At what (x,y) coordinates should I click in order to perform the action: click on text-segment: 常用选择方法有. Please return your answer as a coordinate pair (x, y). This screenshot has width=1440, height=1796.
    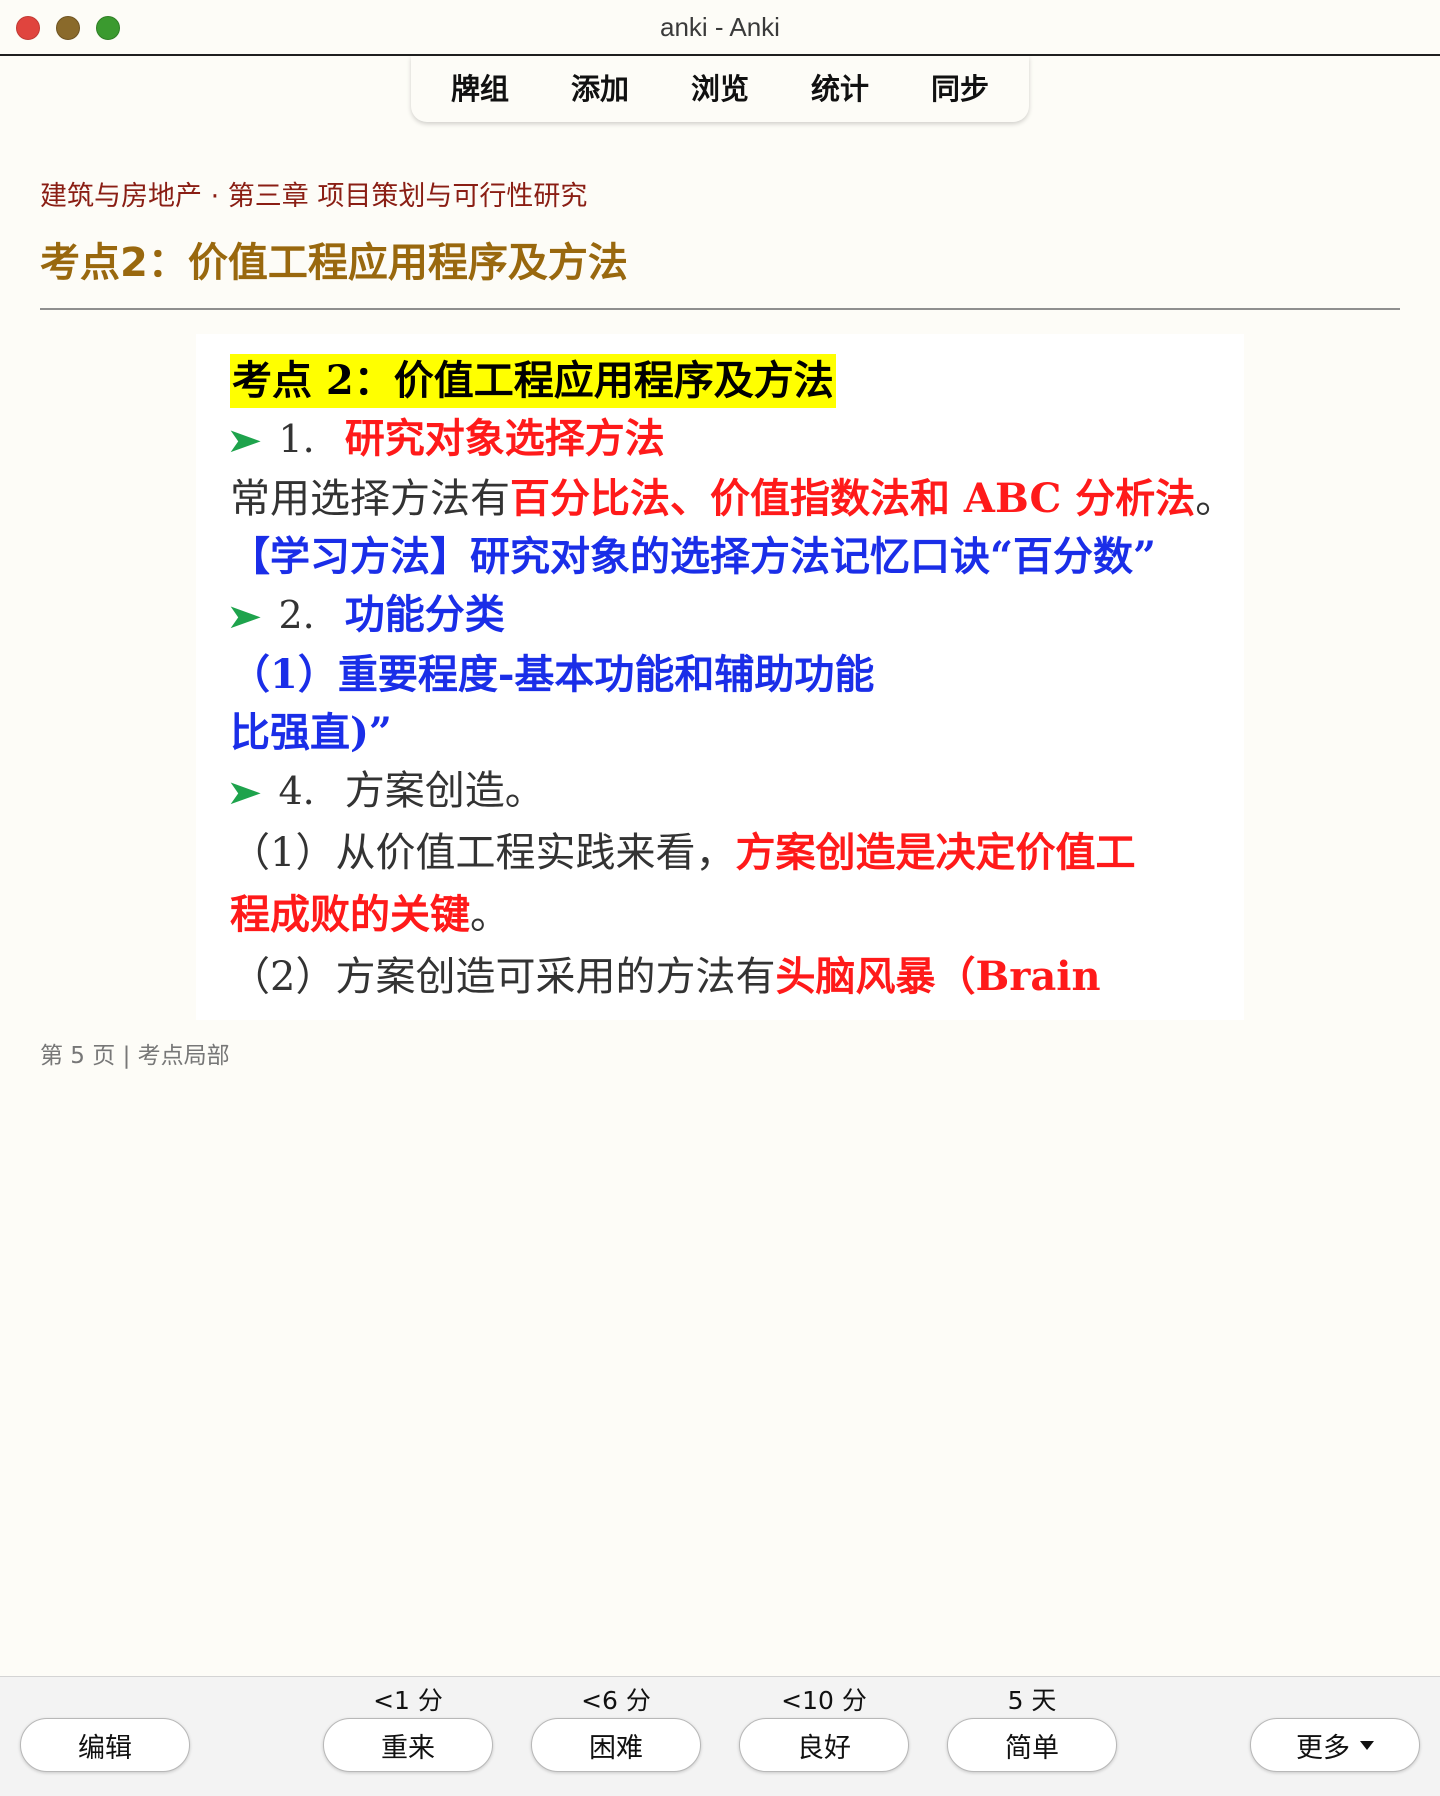
    Looking at the image, I should click on (370, 499).